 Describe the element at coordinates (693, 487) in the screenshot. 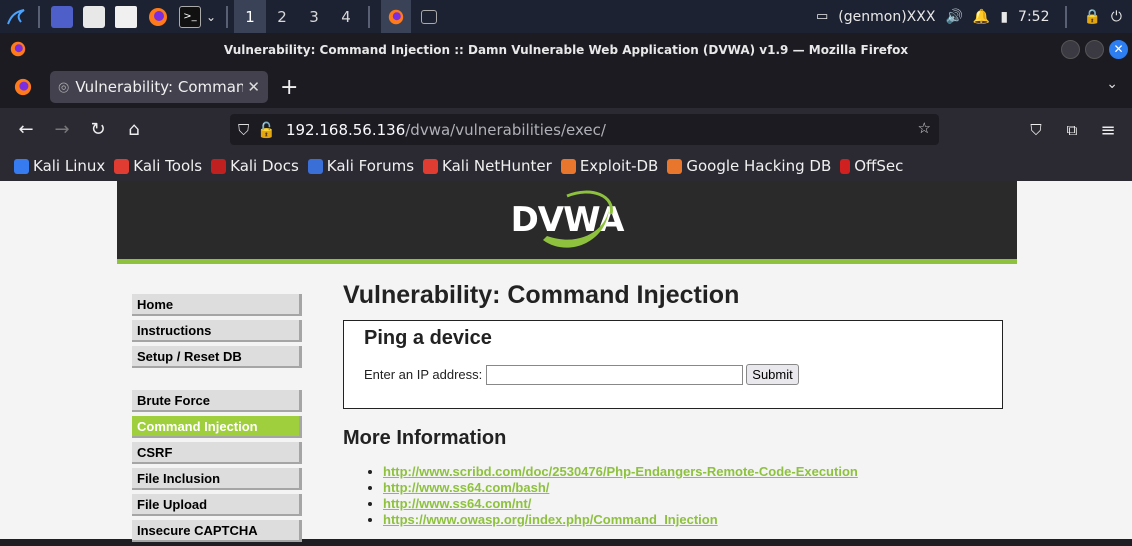

I see `list-item: http://www.ss64.com/bash/` at that location.